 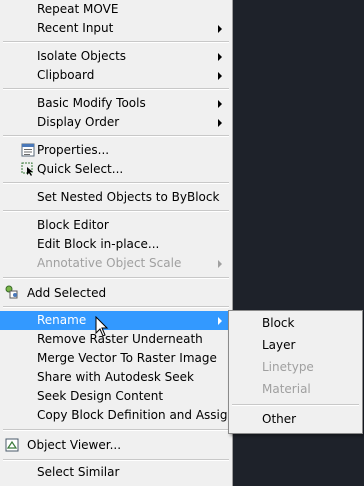 I want to click on menu-item-label: Select Similar, so click(x=78, y=472).